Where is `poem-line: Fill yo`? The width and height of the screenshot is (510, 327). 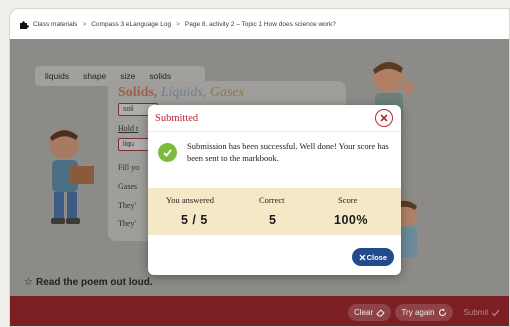 poem-line: Fill yo is located at coordinates (129, 167).